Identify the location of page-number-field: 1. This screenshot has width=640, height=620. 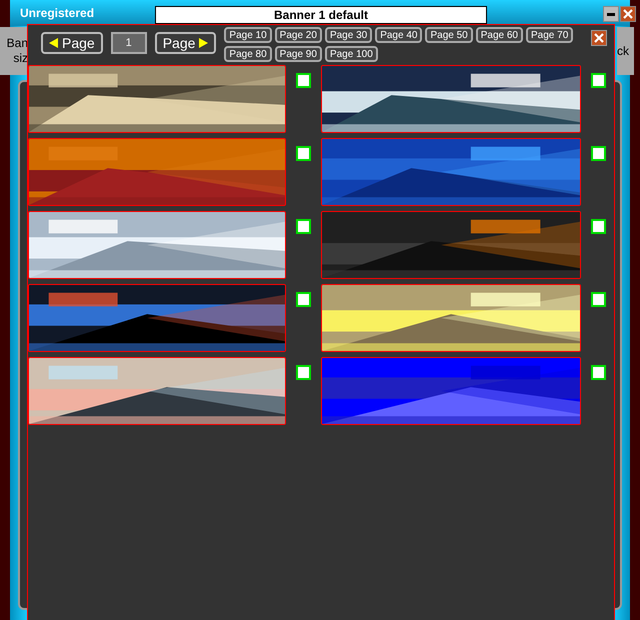
(128, 43).